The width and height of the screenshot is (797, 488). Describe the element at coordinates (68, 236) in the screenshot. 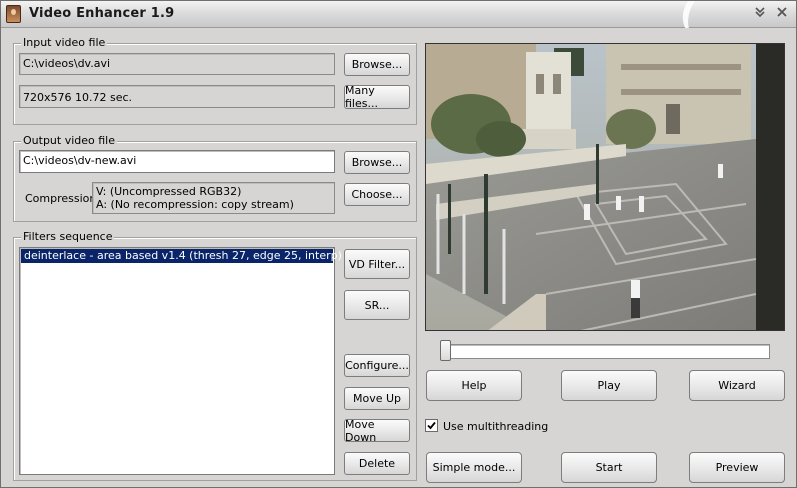

I see `filters-group-label: Filters sequence` at that location.